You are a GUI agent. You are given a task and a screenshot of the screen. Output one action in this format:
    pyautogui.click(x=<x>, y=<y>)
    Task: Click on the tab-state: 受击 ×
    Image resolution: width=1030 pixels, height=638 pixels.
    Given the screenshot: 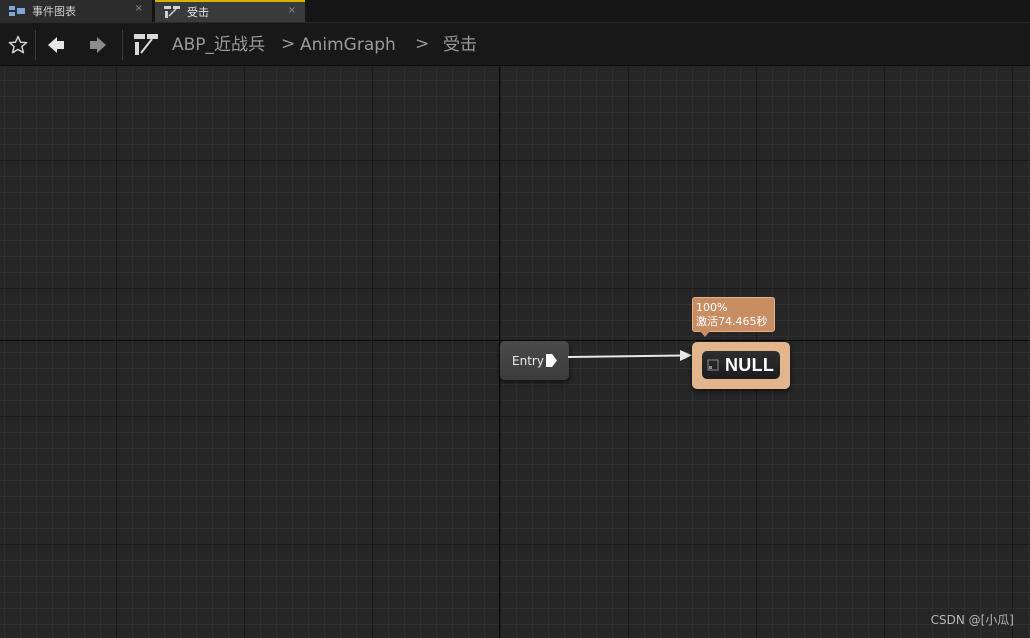 What is the action you would take?
    pyautogui.click(x=230, y=11)
    